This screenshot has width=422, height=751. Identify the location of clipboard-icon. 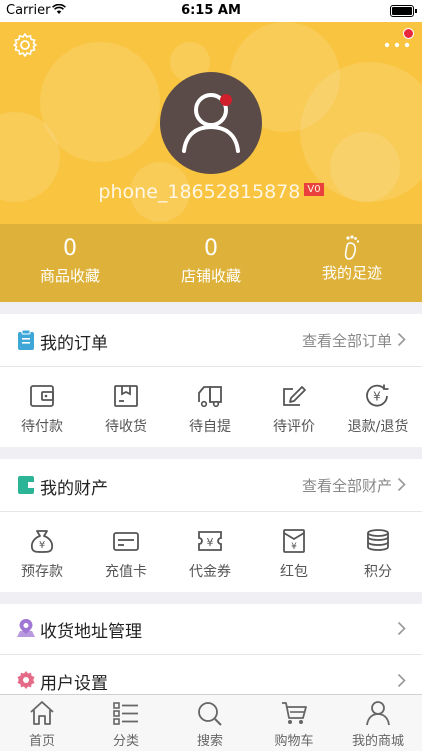
(26, 340).